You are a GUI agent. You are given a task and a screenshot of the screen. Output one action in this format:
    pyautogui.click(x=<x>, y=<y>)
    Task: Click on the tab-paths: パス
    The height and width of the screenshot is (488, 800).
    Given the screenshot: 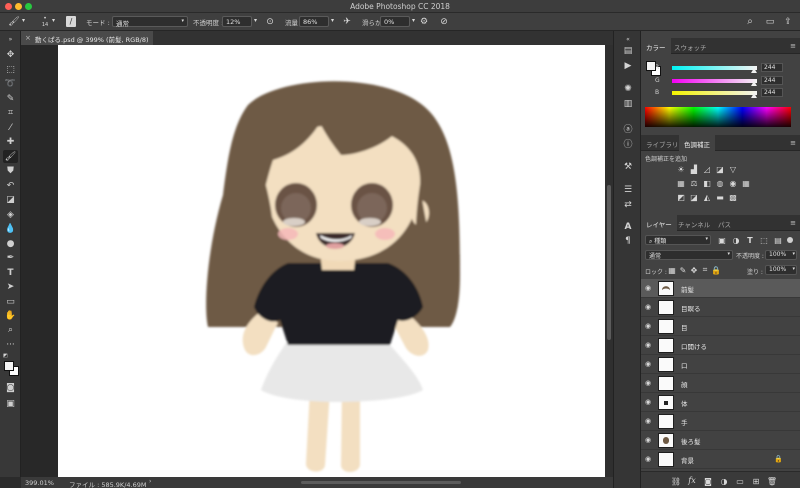 What is the action you would take?
    pyautogui.click(x=724, y=223)
    